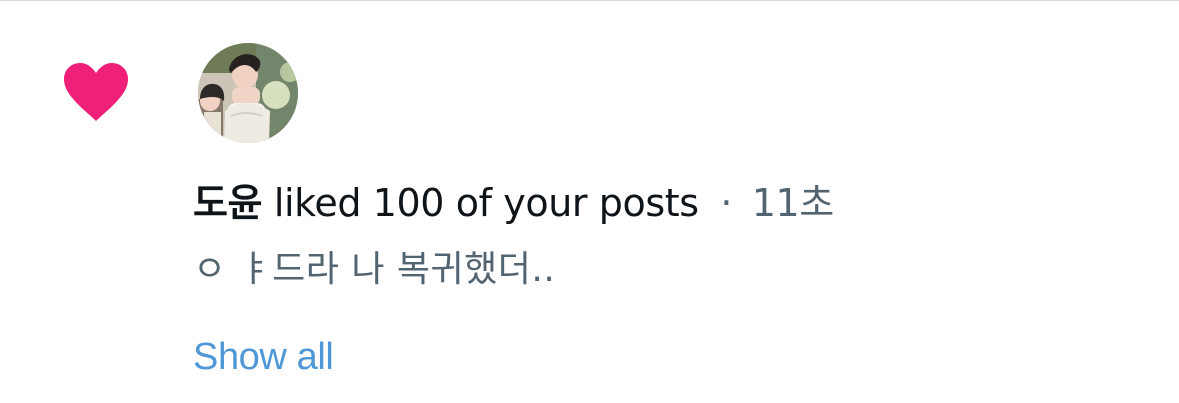 The width and height of the screenshot is (1179, 403). Describe the element at coordinates (486, 203) in the screenshot. I see `action-text: liked 100 of your posts` at that location.